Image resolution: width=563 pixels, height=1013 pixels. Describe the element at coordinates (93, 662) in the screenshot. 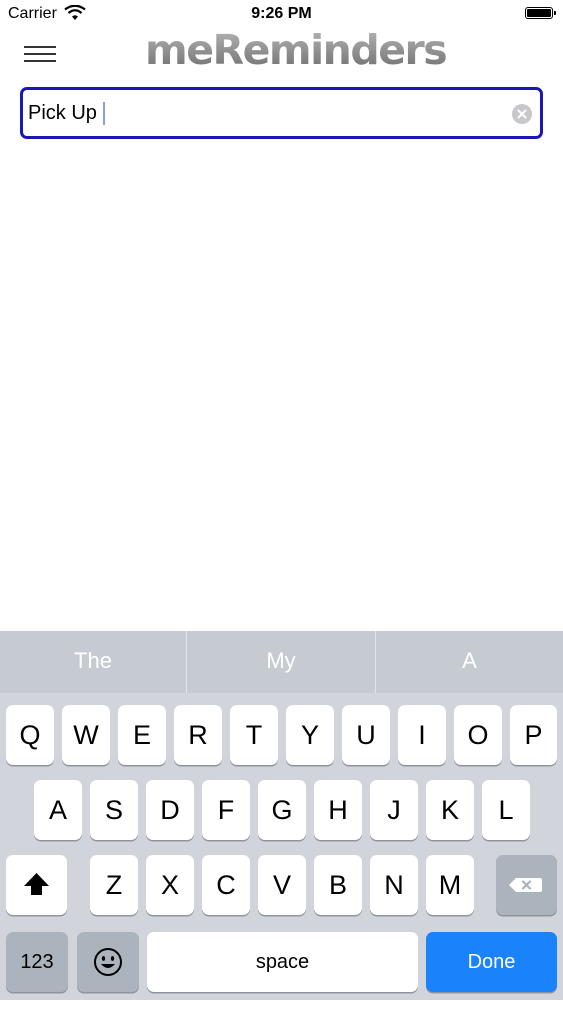

I see `suggestion-item: The` at that location.